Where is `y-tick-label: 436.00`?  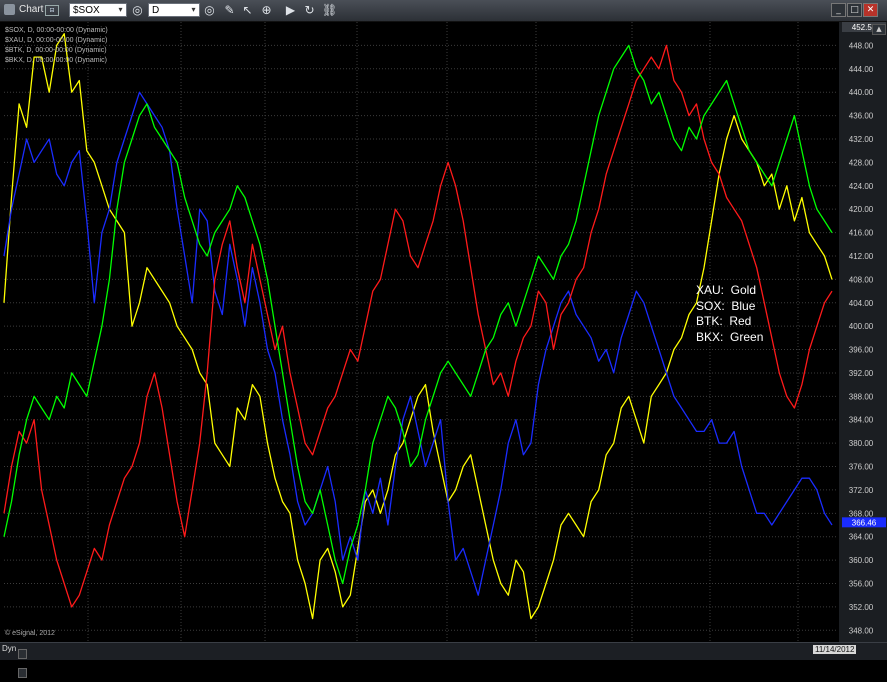 y-tick-label: 436.00 is located at coordinates (861, 116).